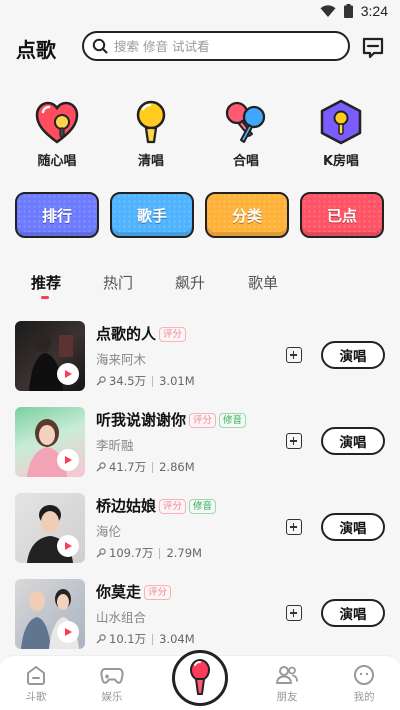  What do you see at coordinates (36, 50) in the screenshot?
I see `page-title: 点歌` at bounding box center [36, 50].